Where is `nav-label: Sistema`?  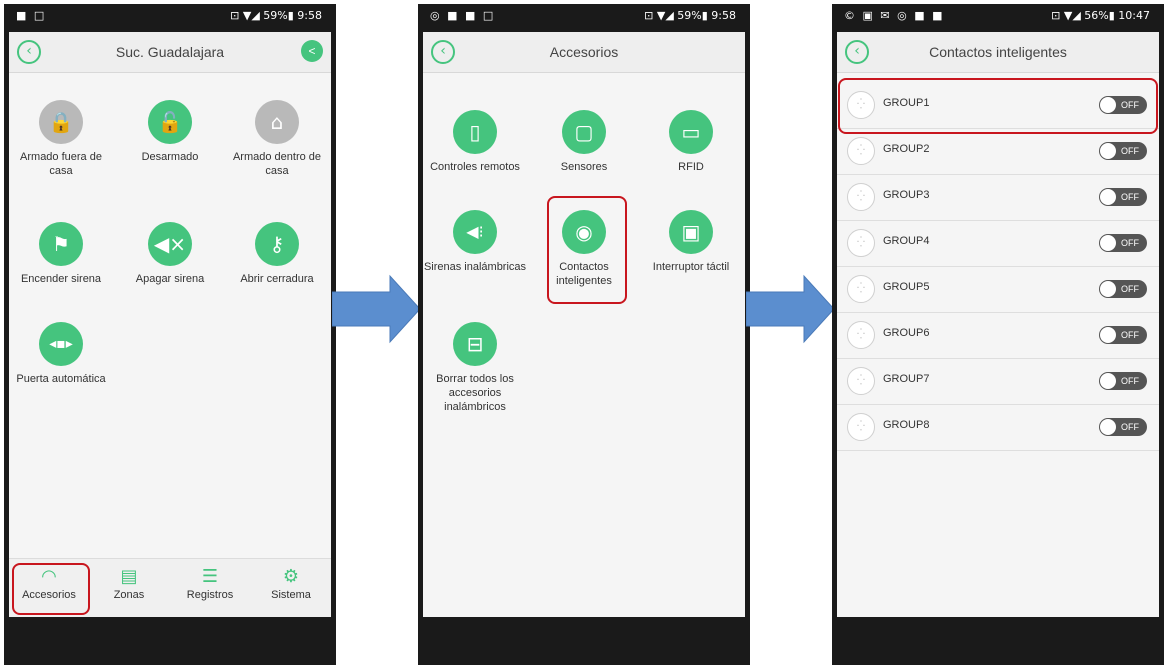
nav-label: Sistema is located at coordinates (291, 595).